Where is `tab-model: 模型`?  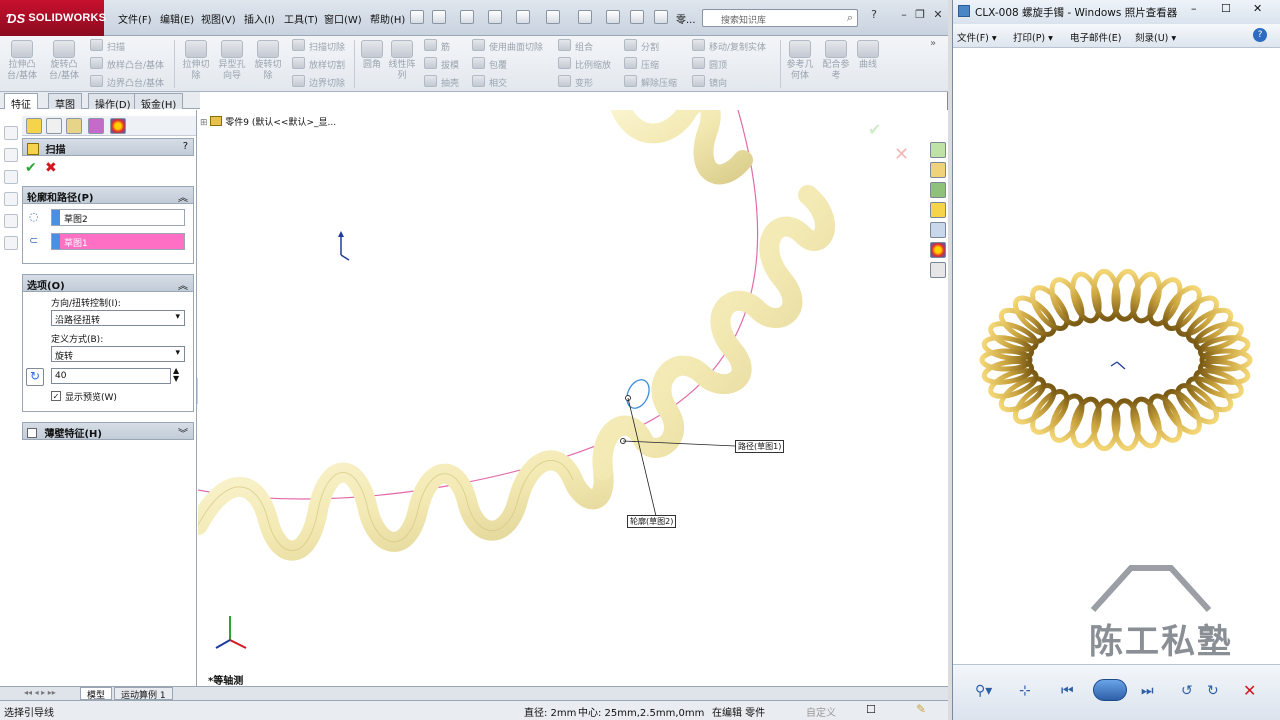
tab-model: 模型 is located at coordinates (96, 694).